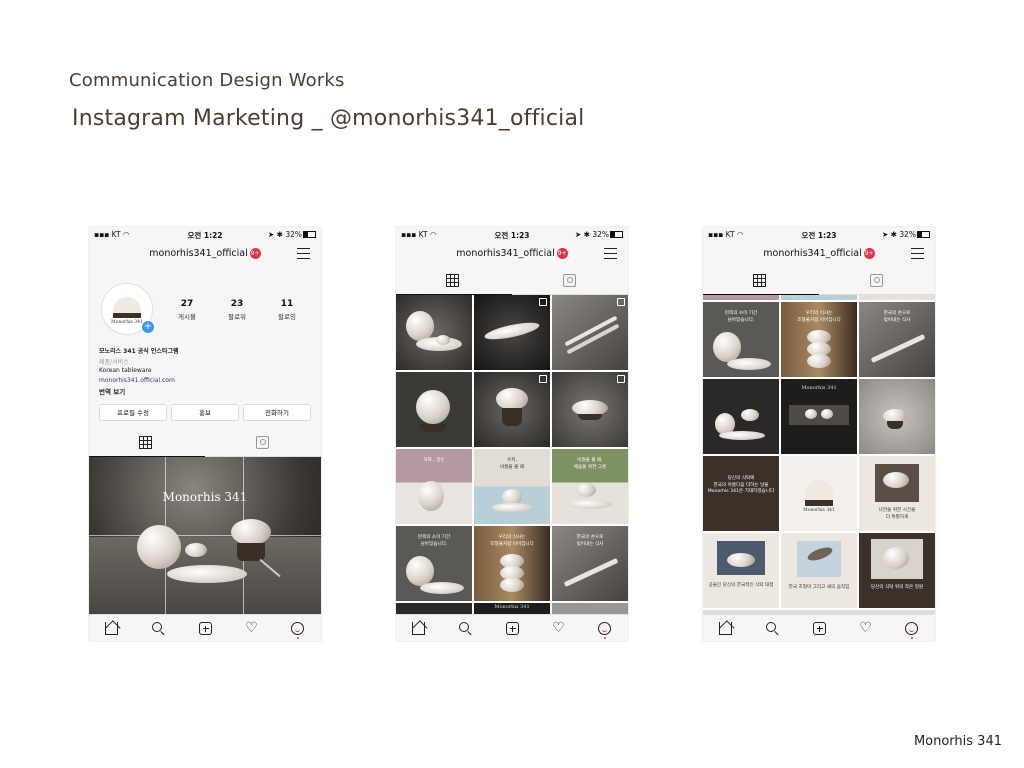 The height and width of the screenshot is (768, 1024). I want to click on add-story-icon: +, so click(148, 327).